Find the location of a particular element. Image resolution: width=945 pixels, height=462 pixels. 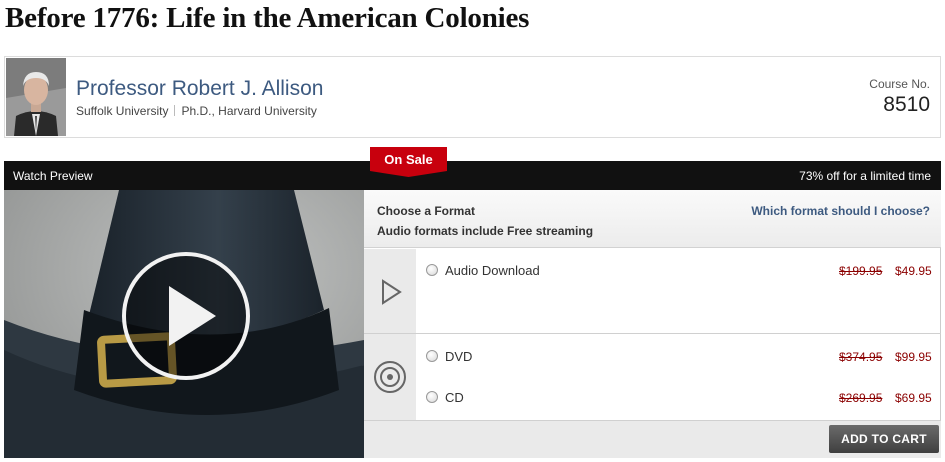

professor-name: Professor Robert J. Allison is located at coordinates (199, 89).